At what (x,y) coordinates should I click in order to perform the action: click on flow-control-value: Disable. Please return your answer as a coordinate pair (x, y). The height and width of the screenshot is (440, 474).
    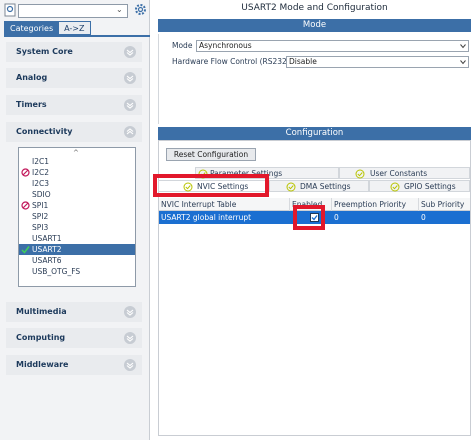
    Looking at the image, I should click on (303, 61).